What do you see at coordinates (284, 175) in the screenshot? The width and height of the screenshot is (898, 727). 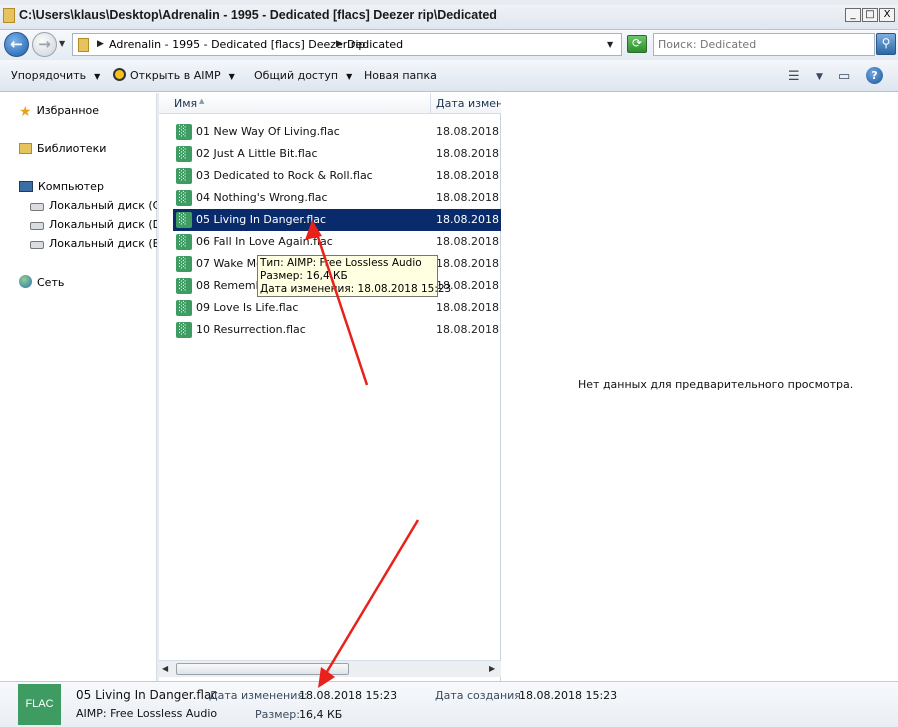 I see `file-name: 03 Dedicated to Rock & Roll.flac` at bounding box center [284, 175].